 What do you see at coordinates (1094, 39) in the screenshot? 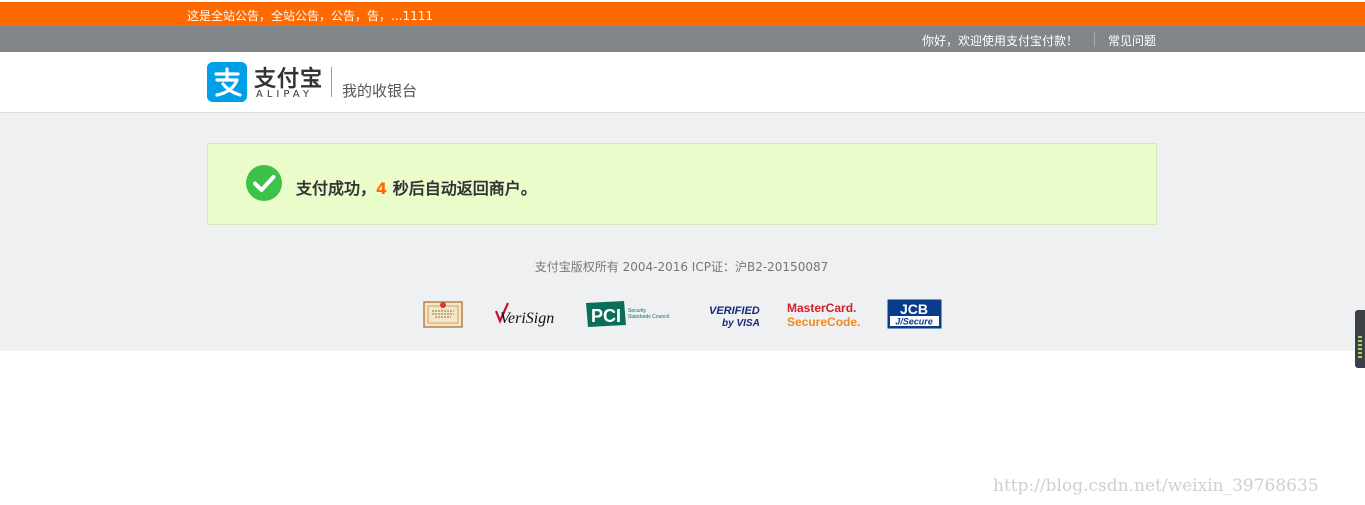
I see `nav-divider` at bounding box center [1094, 39].